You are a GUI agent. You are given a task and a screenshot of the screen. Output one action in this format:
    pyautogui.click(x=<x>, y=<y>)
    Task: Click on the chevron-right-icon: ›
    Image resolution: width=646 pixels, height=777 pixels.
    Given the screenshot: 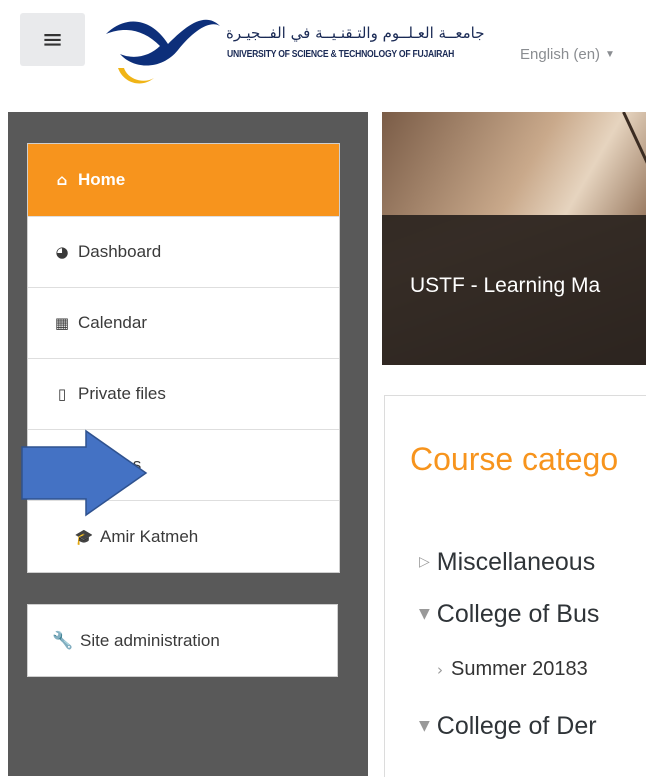 What is the action you would take?
    pyautogui.click(x=440, y=670)
    